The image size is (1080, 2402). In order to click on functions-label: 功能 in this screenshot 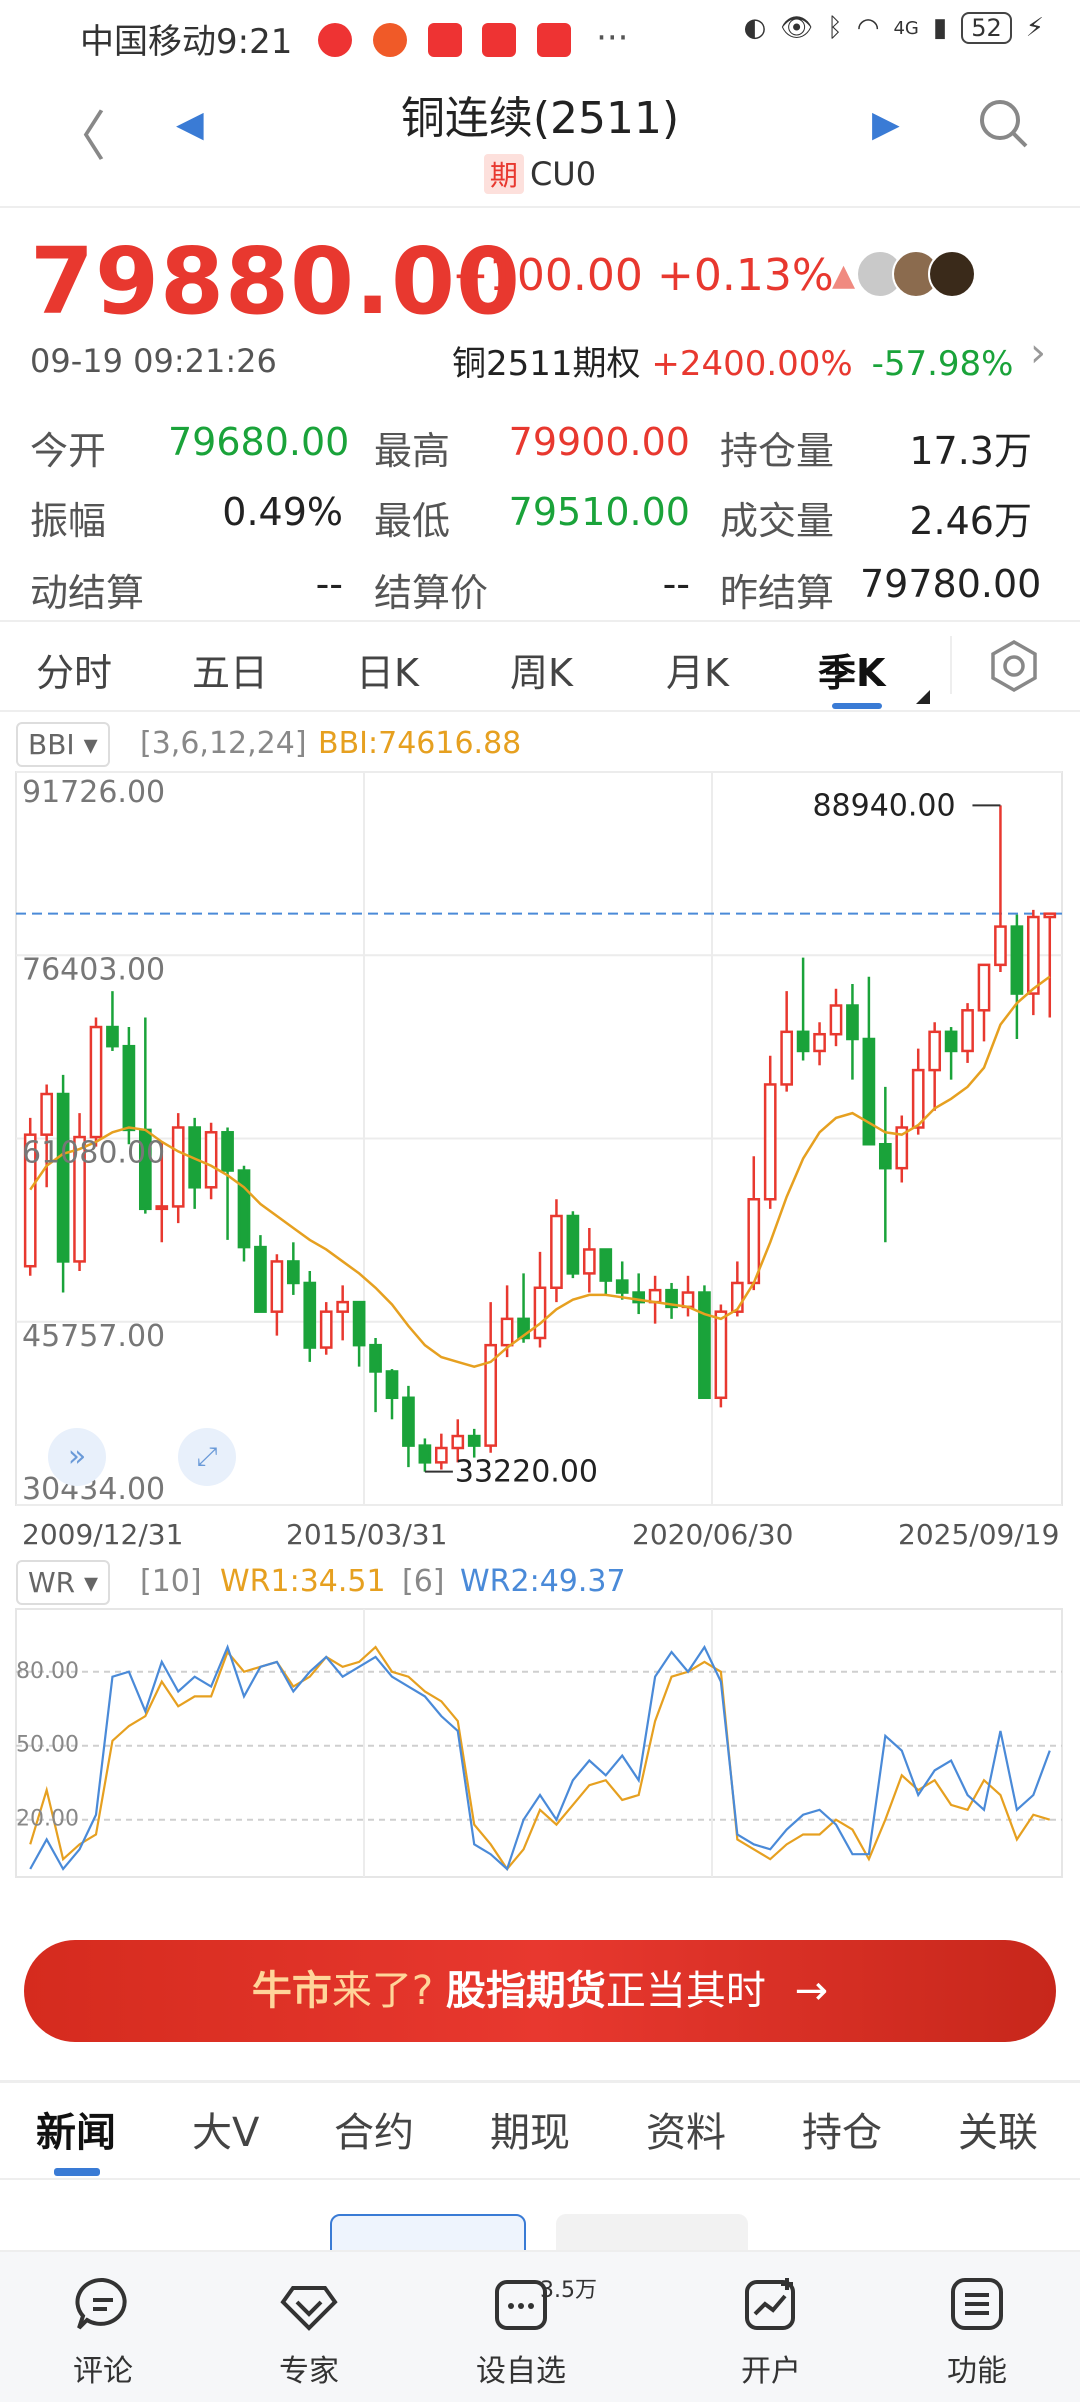, I will do `click(977, 2371)`.